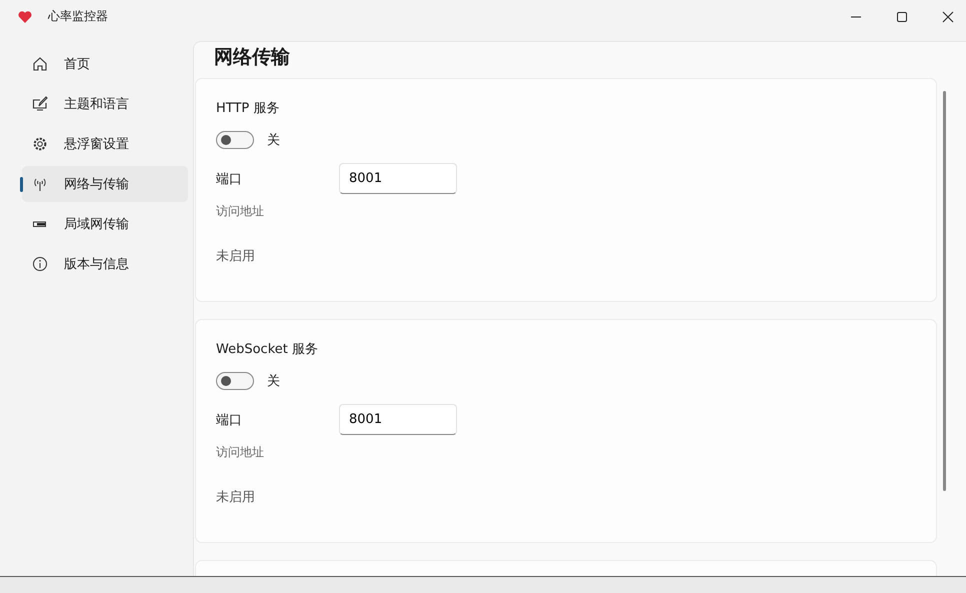  I want to click on nav-item: 首页, so click(105, 64).